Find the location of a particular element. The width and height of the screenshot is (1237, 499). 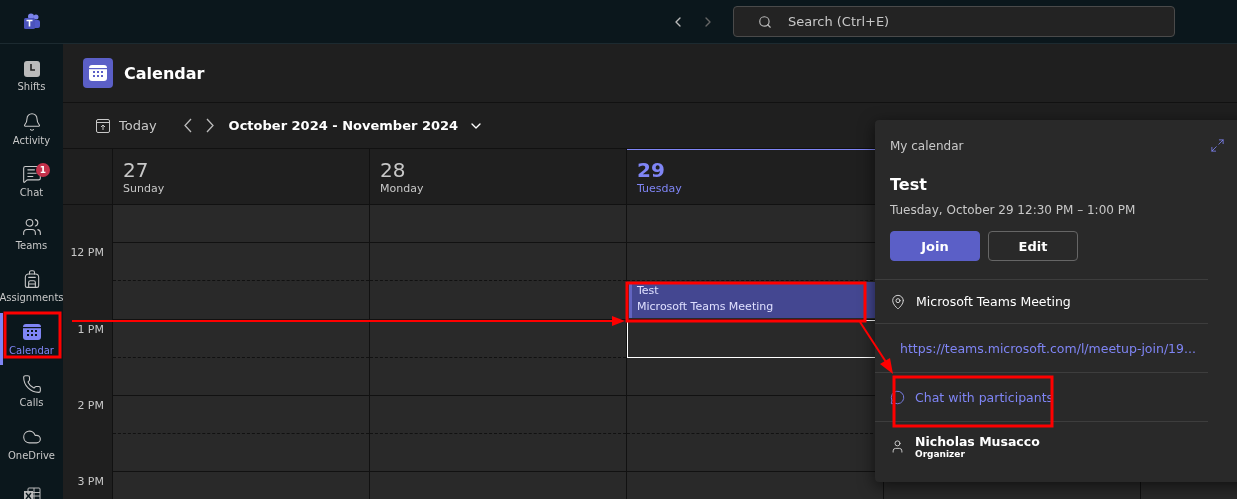

today-button: Today is located at coordinates (126, 125).